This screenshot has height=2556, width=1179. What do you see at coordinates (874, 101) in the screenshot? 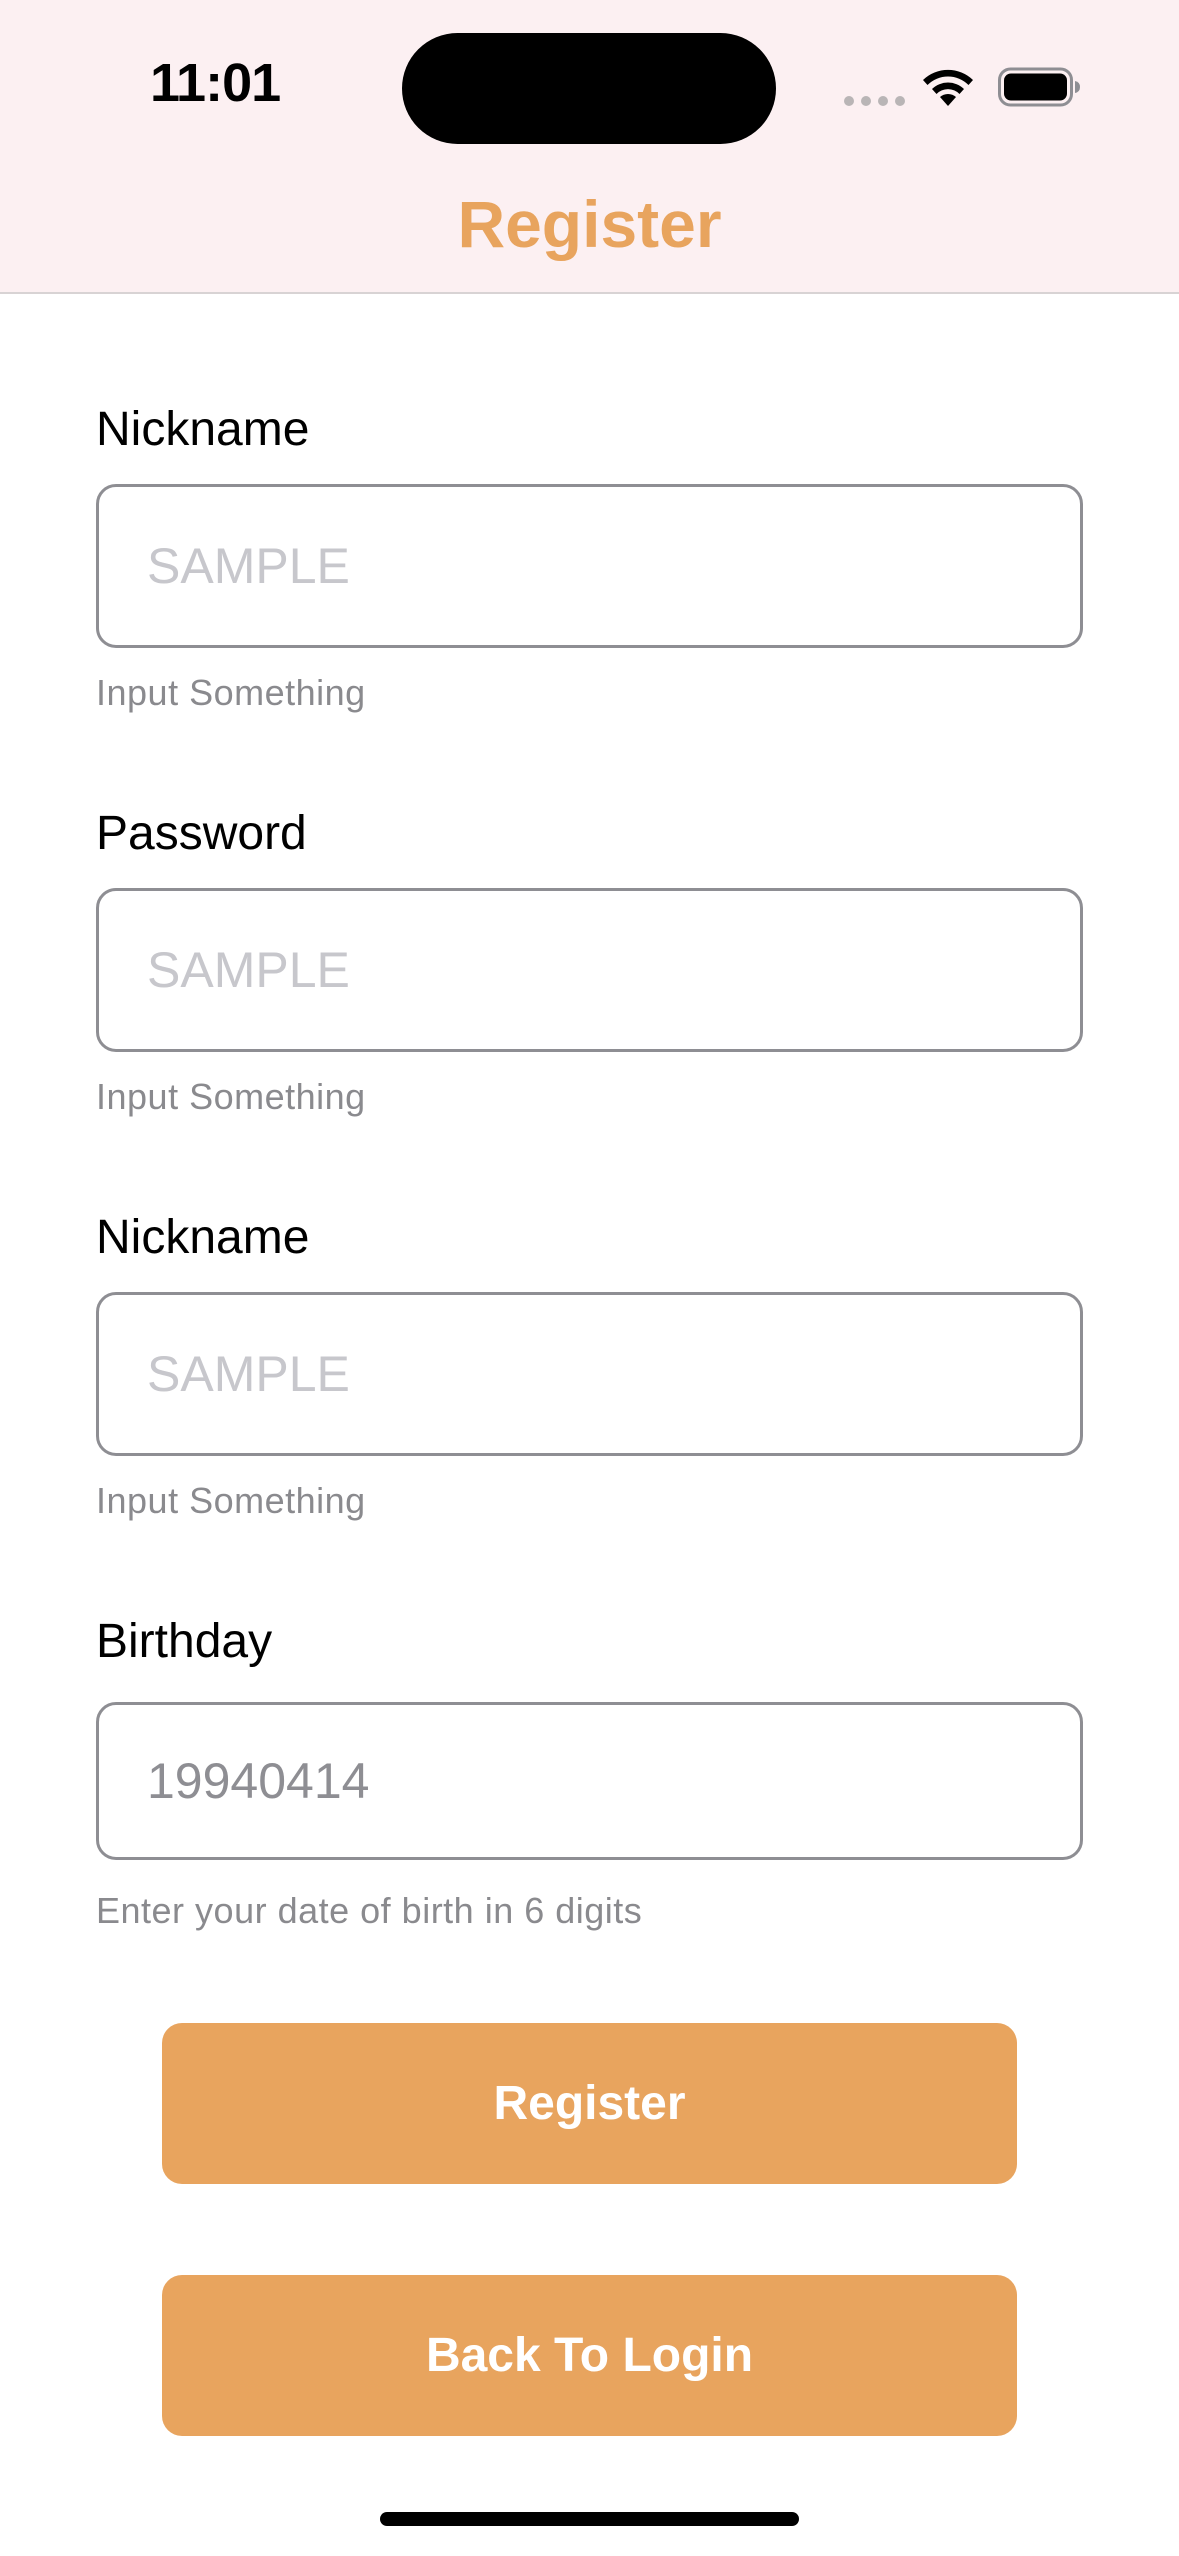
I see `cellular-signal-icon` at bounding box center [874, 101].